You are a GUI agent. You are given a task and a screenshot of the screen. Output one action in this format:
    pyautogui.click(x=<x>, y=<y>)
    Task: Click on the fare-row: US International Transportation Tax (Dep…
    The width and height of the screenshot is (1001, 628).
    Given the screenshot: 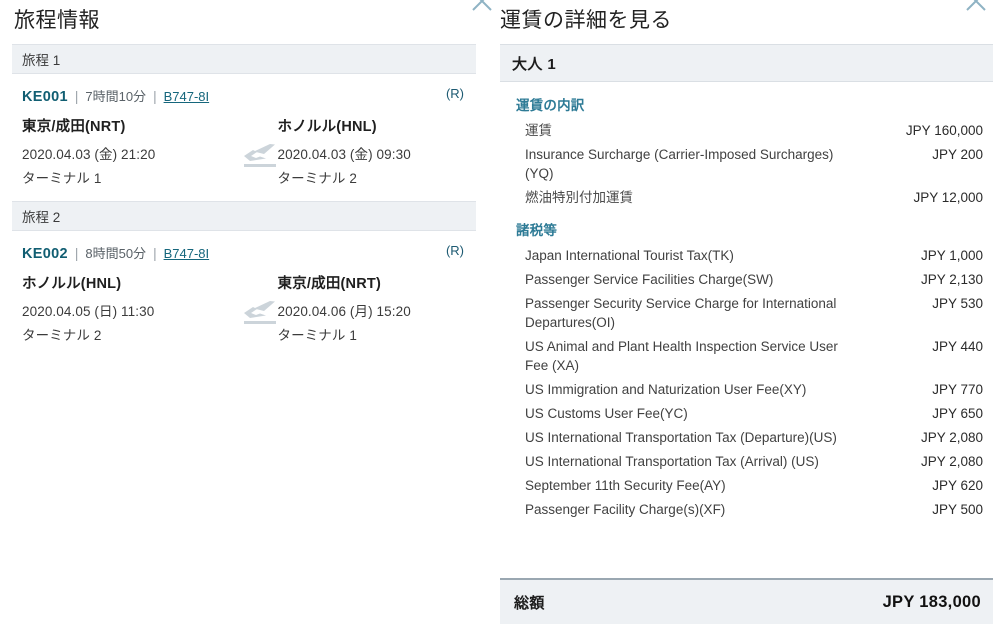 What is the action you would take?
    pyautogui.click(x=746, y=438)
    